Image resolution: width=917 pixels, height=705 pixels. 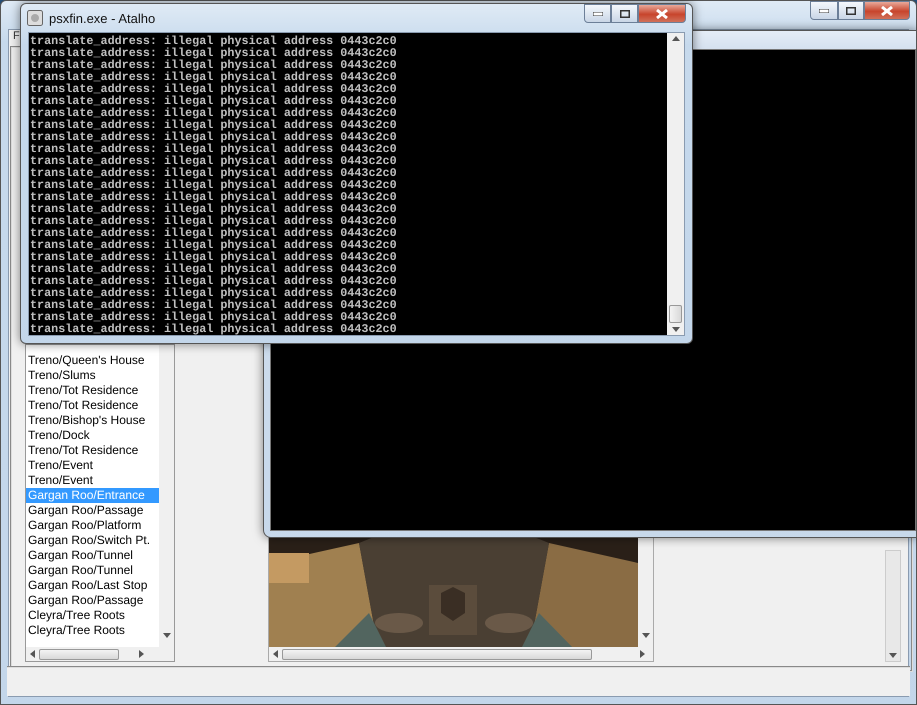 I want to click on list-item: Treno/Bishop's House, so click(x=92, y=420).